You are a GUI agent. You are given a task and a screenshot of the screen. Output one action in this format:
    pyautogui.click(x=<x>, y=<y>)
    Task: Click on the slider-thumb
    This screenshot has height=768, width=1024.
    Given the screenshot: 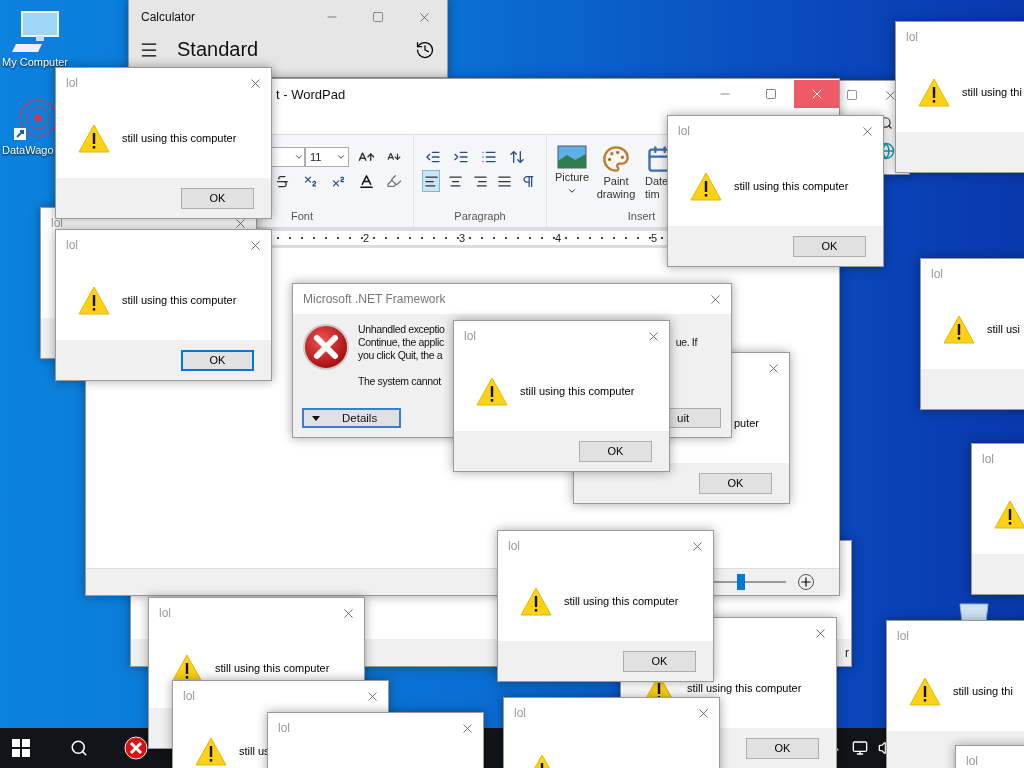 What is the action you would take?
    pyautogui.click(x=741, y=582)
    